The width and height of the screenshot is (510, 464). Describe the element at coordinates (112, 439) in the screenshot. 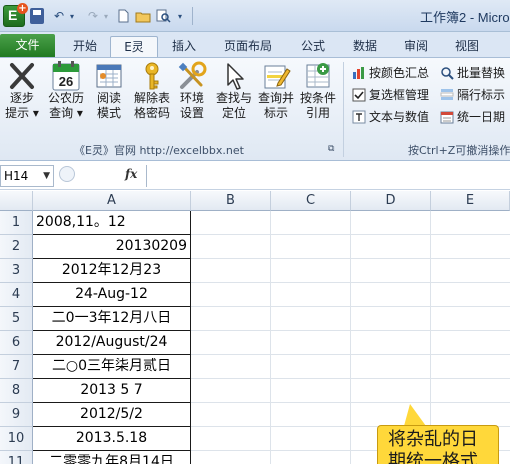

I see `cell-a10: 2013.5.18` at that location.